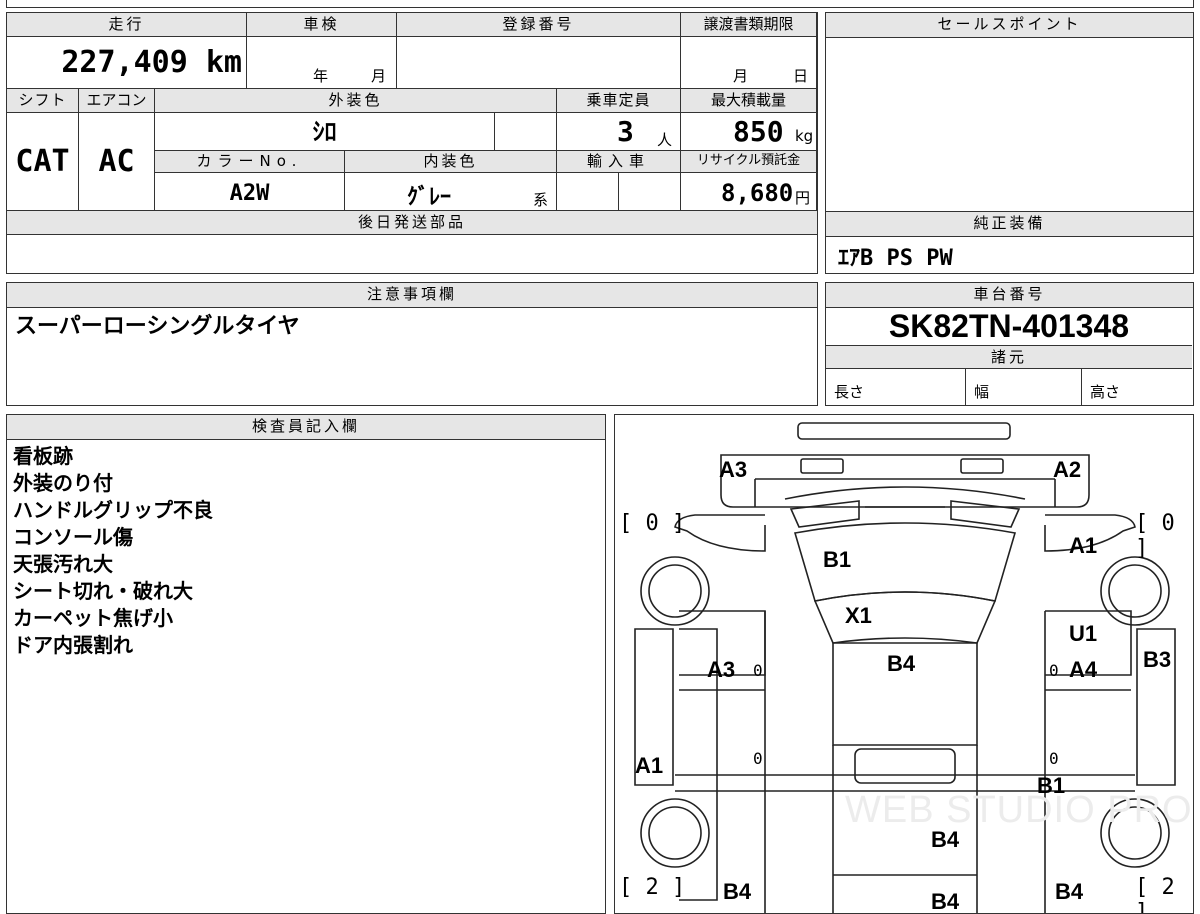 The height and width of the screenshot is (914, 1200). I want to click on recycle-value-cell: 8,680 円, so click(749, 192).